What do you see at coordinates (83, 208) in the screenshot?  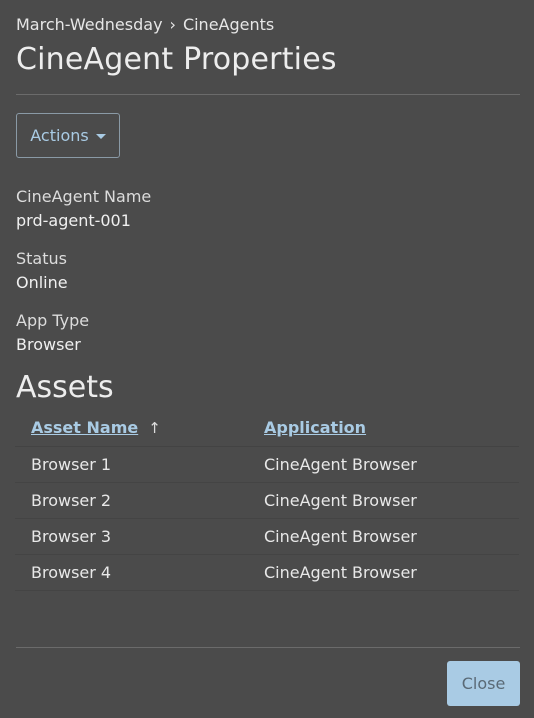 I see `property-cineagent-name: CineAgent Name prd-agent-001` at bounding box center [83, 208].